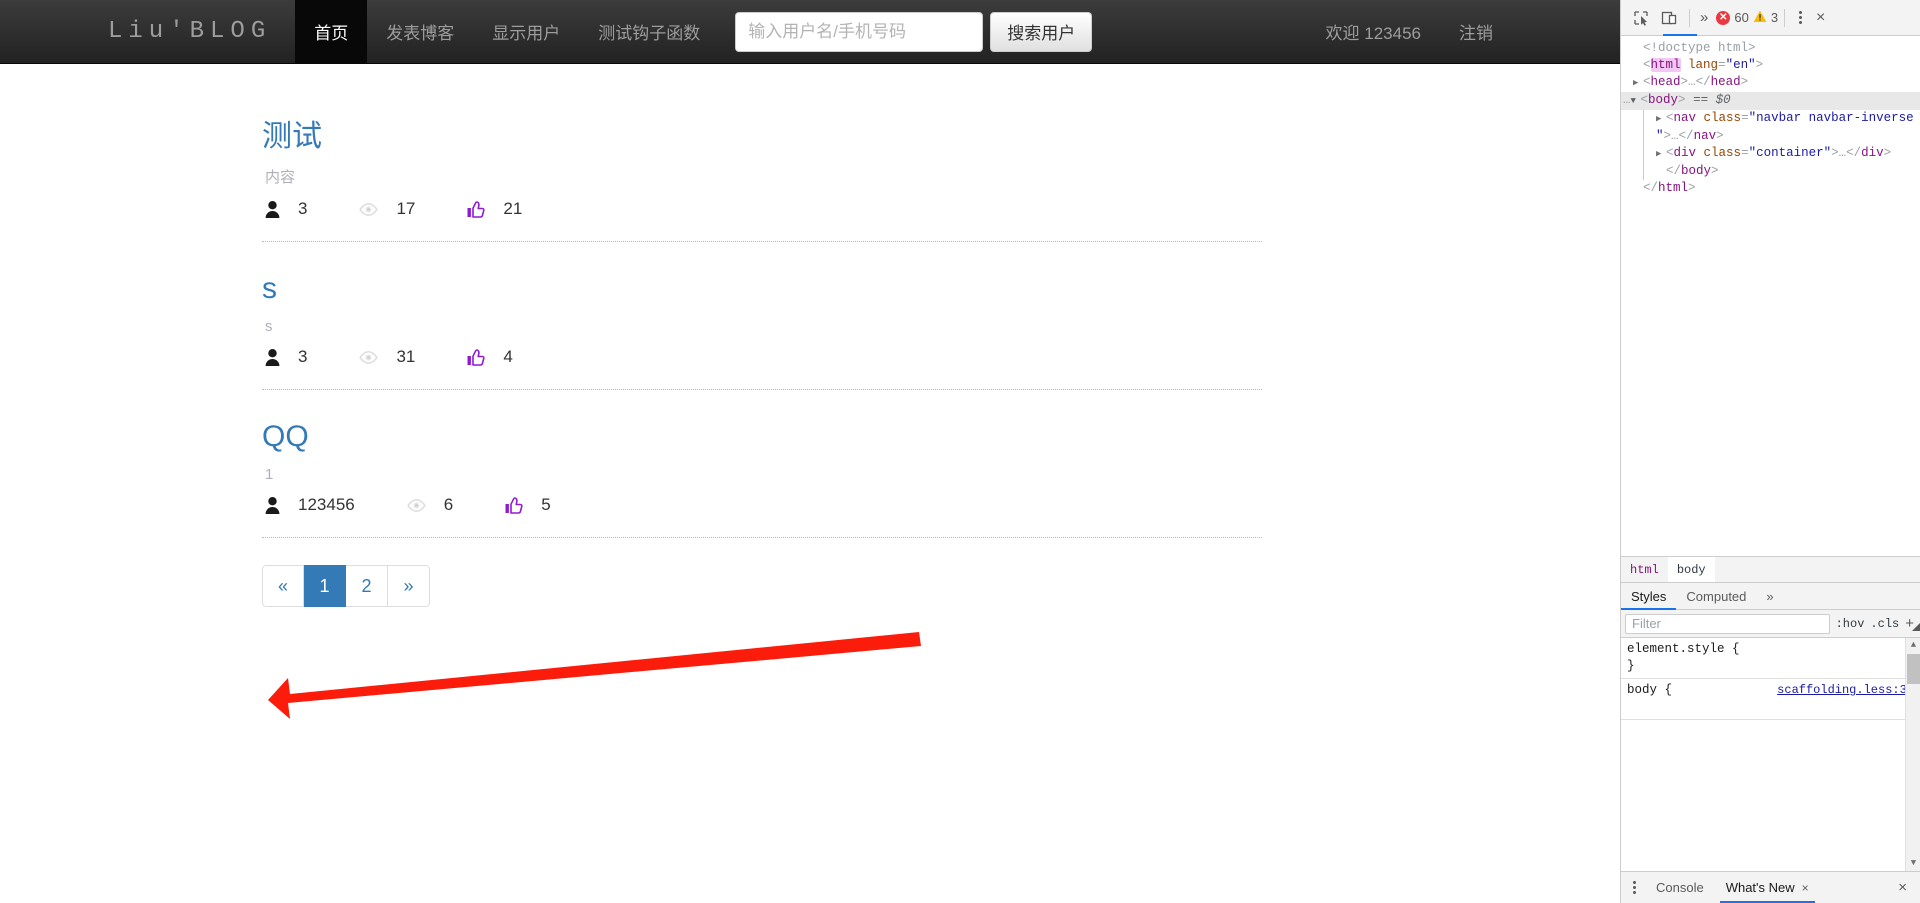  I want to click on search-users-button: 搜索用户, so click(1041, 31).